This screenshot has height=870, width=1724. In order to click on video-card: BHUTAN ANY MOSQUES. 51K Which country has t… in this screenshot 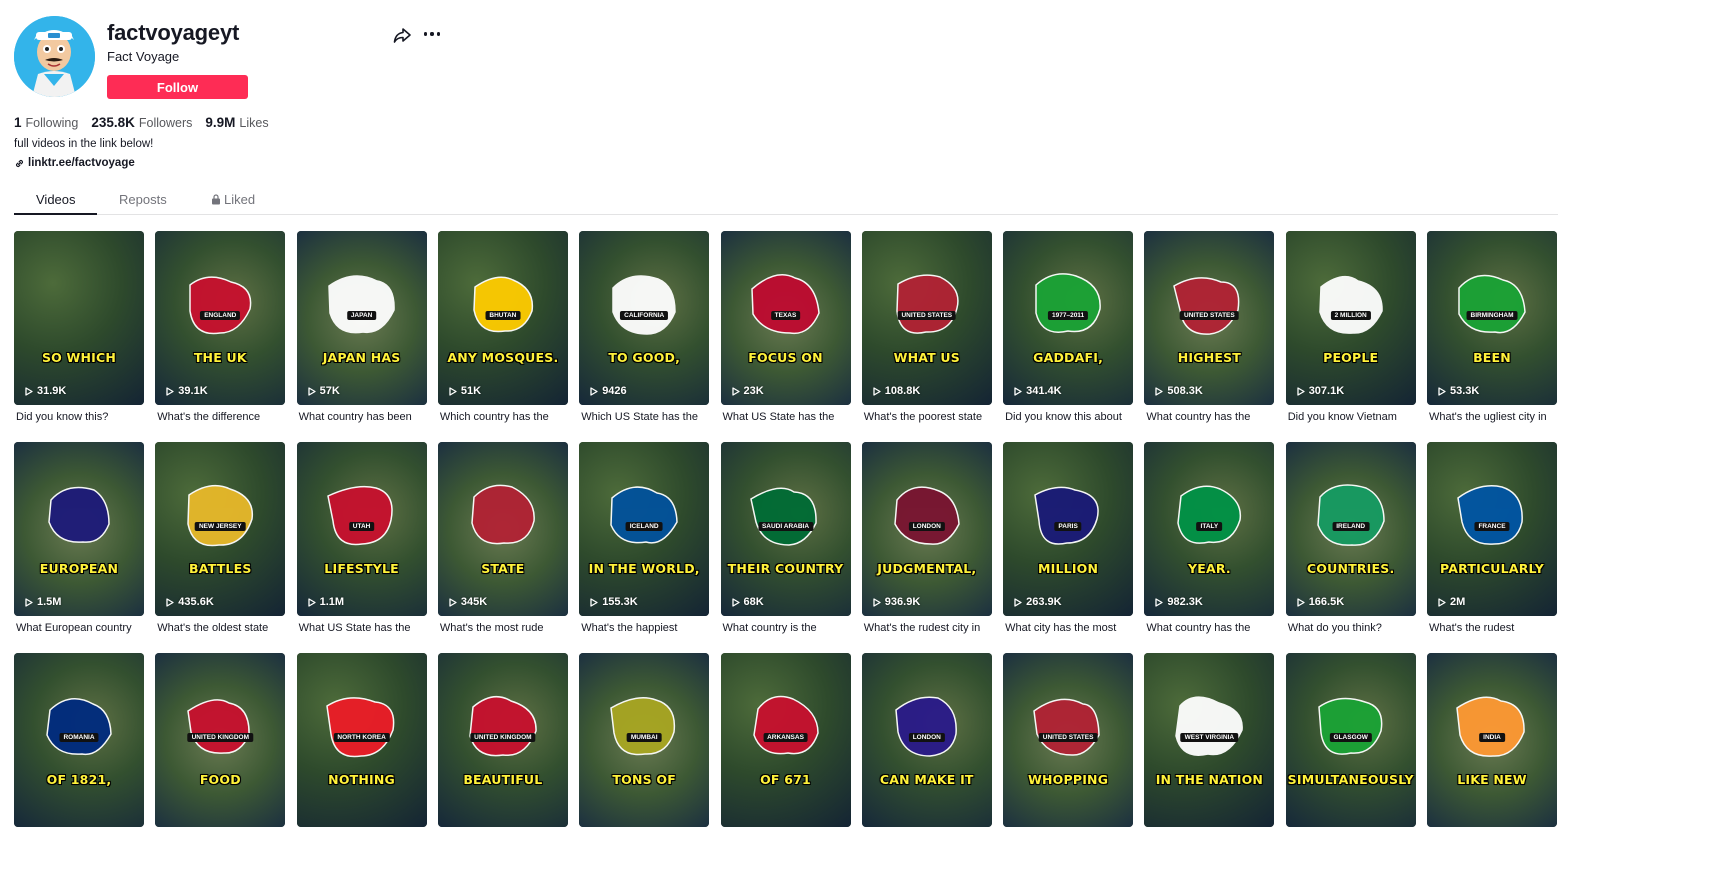, I will do `click(502, 327)`.